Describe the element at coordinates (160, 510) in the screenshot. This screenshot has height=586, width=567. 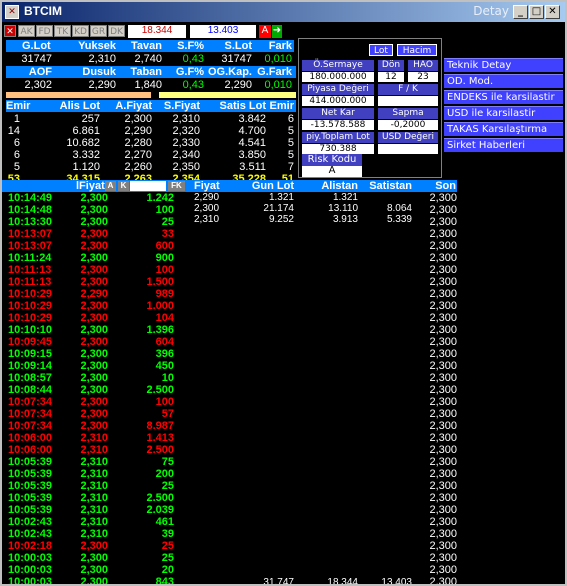
I see `trade-lot: 2.039` at that location.